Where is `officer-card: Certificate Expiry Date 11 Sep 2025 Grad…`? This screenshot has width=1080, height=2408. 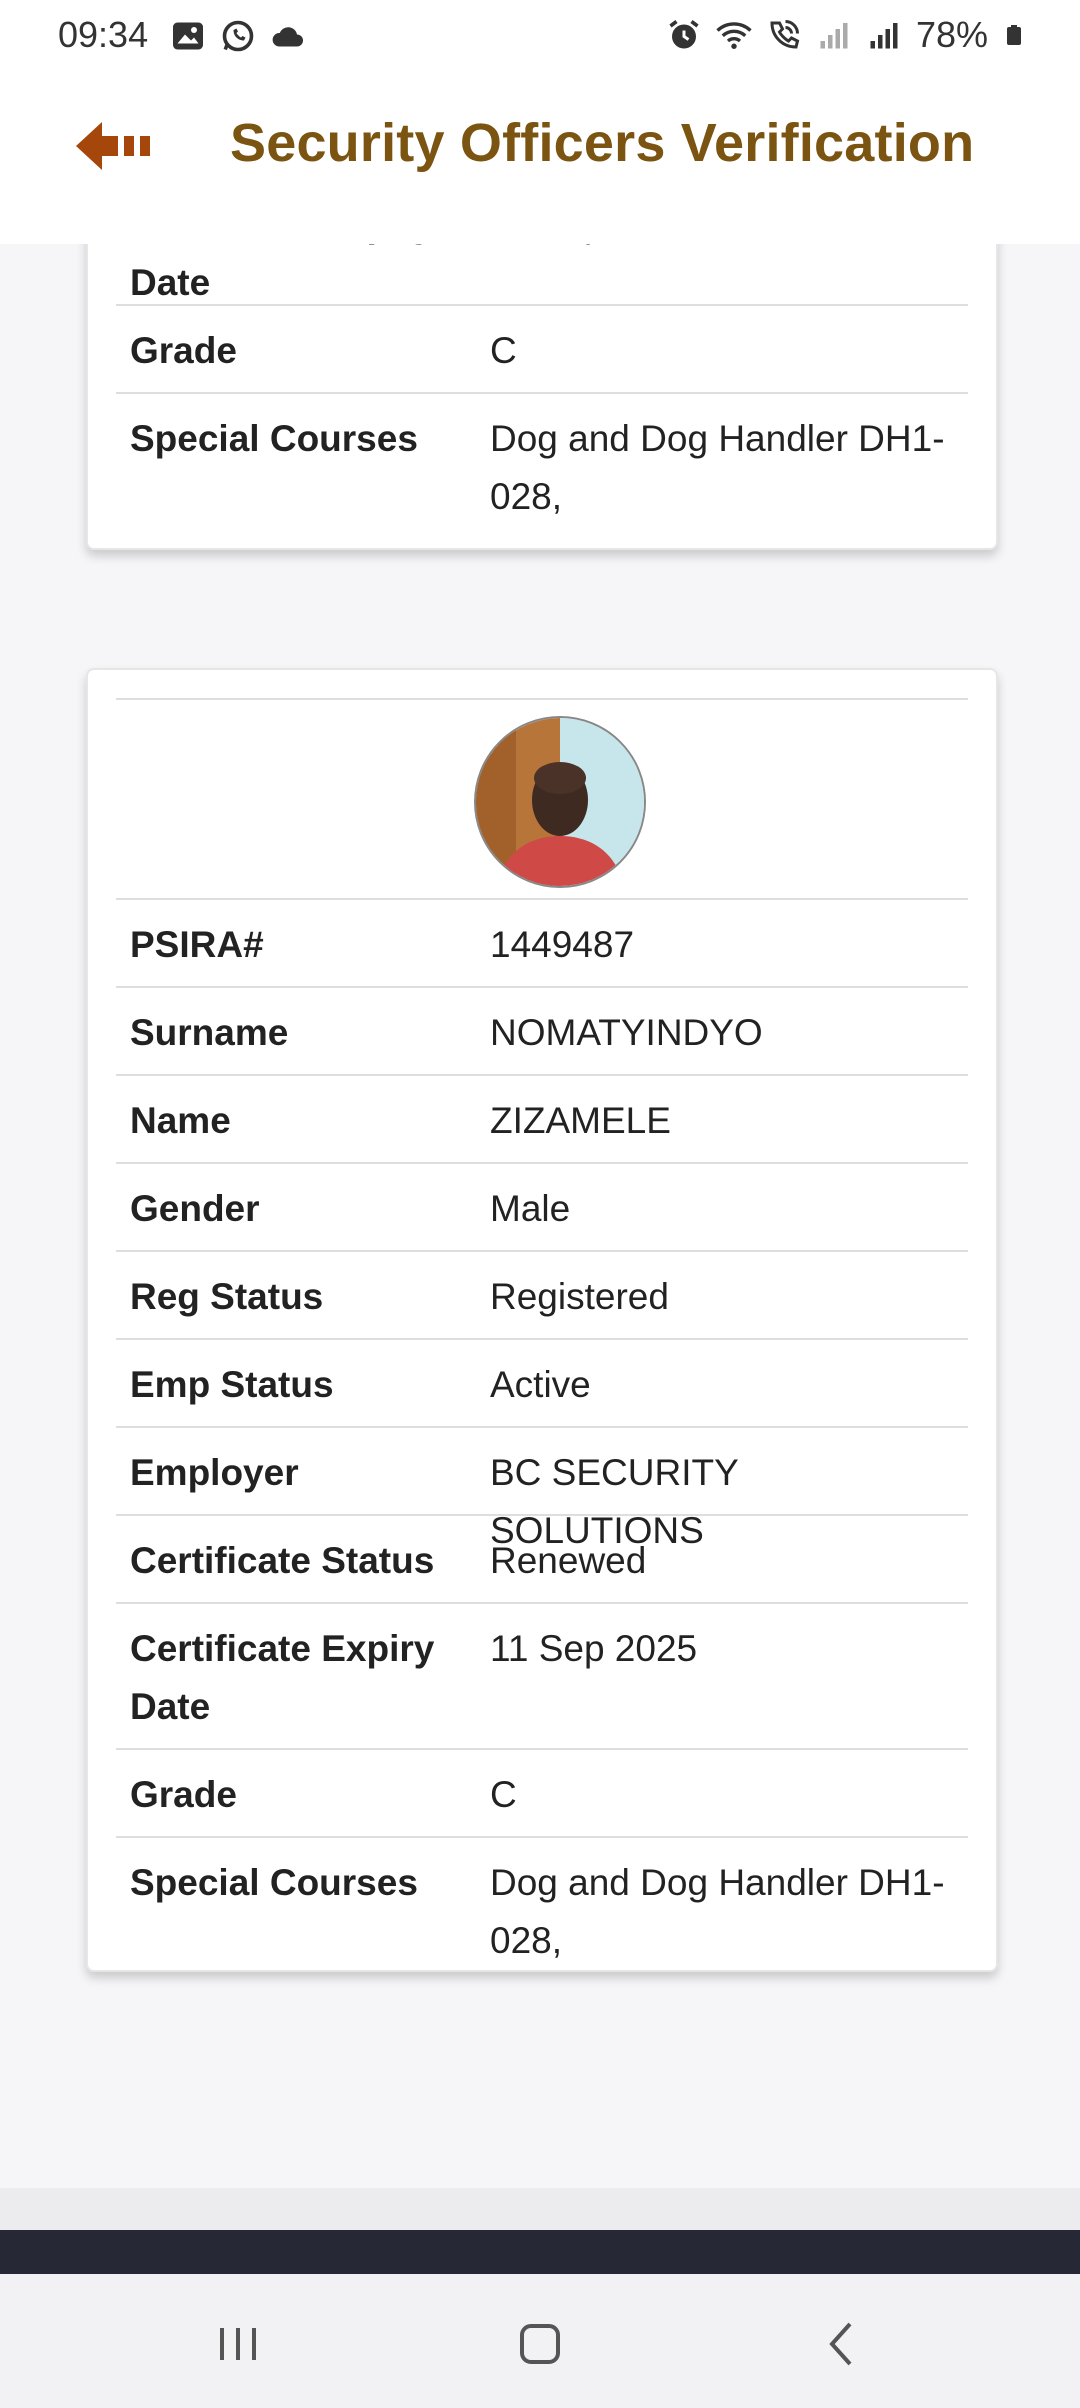 officer-card: Certificate Expiry Date 11 Sep 2025 Grad… is located at coordinates (542, 397).